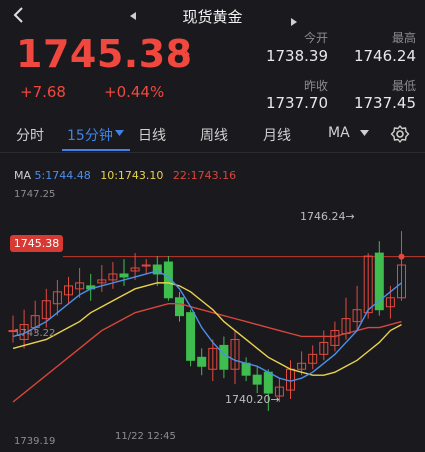 Image resolution: width=425 pixels, height=452 pixels. I want to click on last-price-dot, so click(401, 256).